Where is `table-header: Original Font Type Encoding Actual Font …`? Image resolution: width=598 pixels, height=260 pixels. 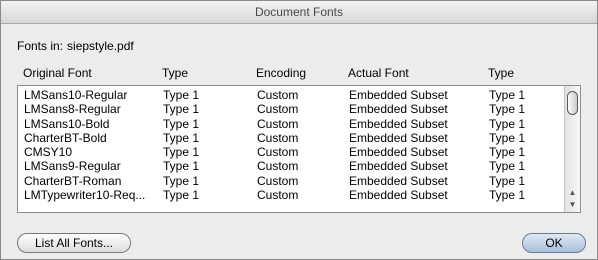 table-header: Original Font Type Encoding Actual Font … is located at coordinates (299, 74).